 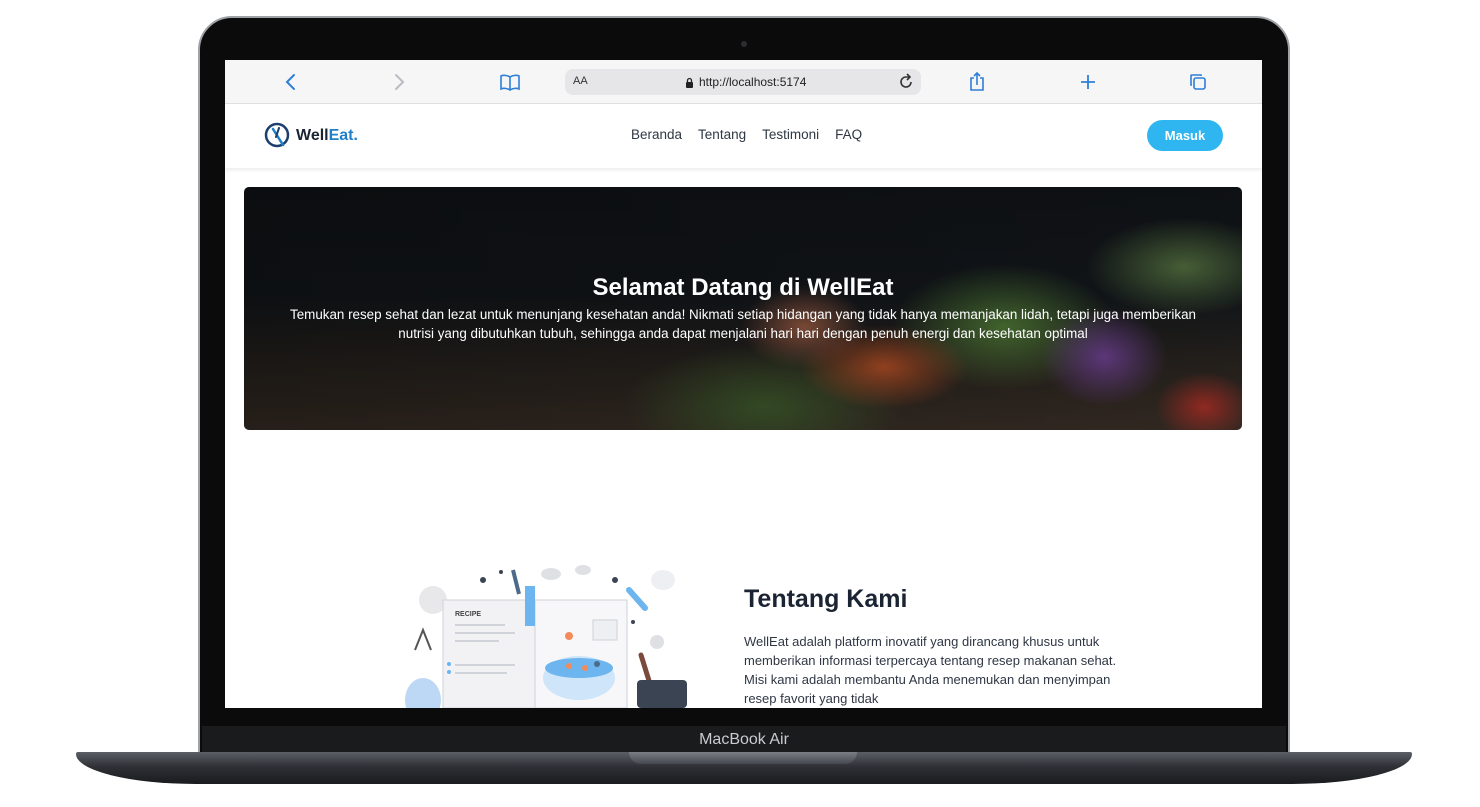 I want to click on camera-icon, so click(x=744, y=44).